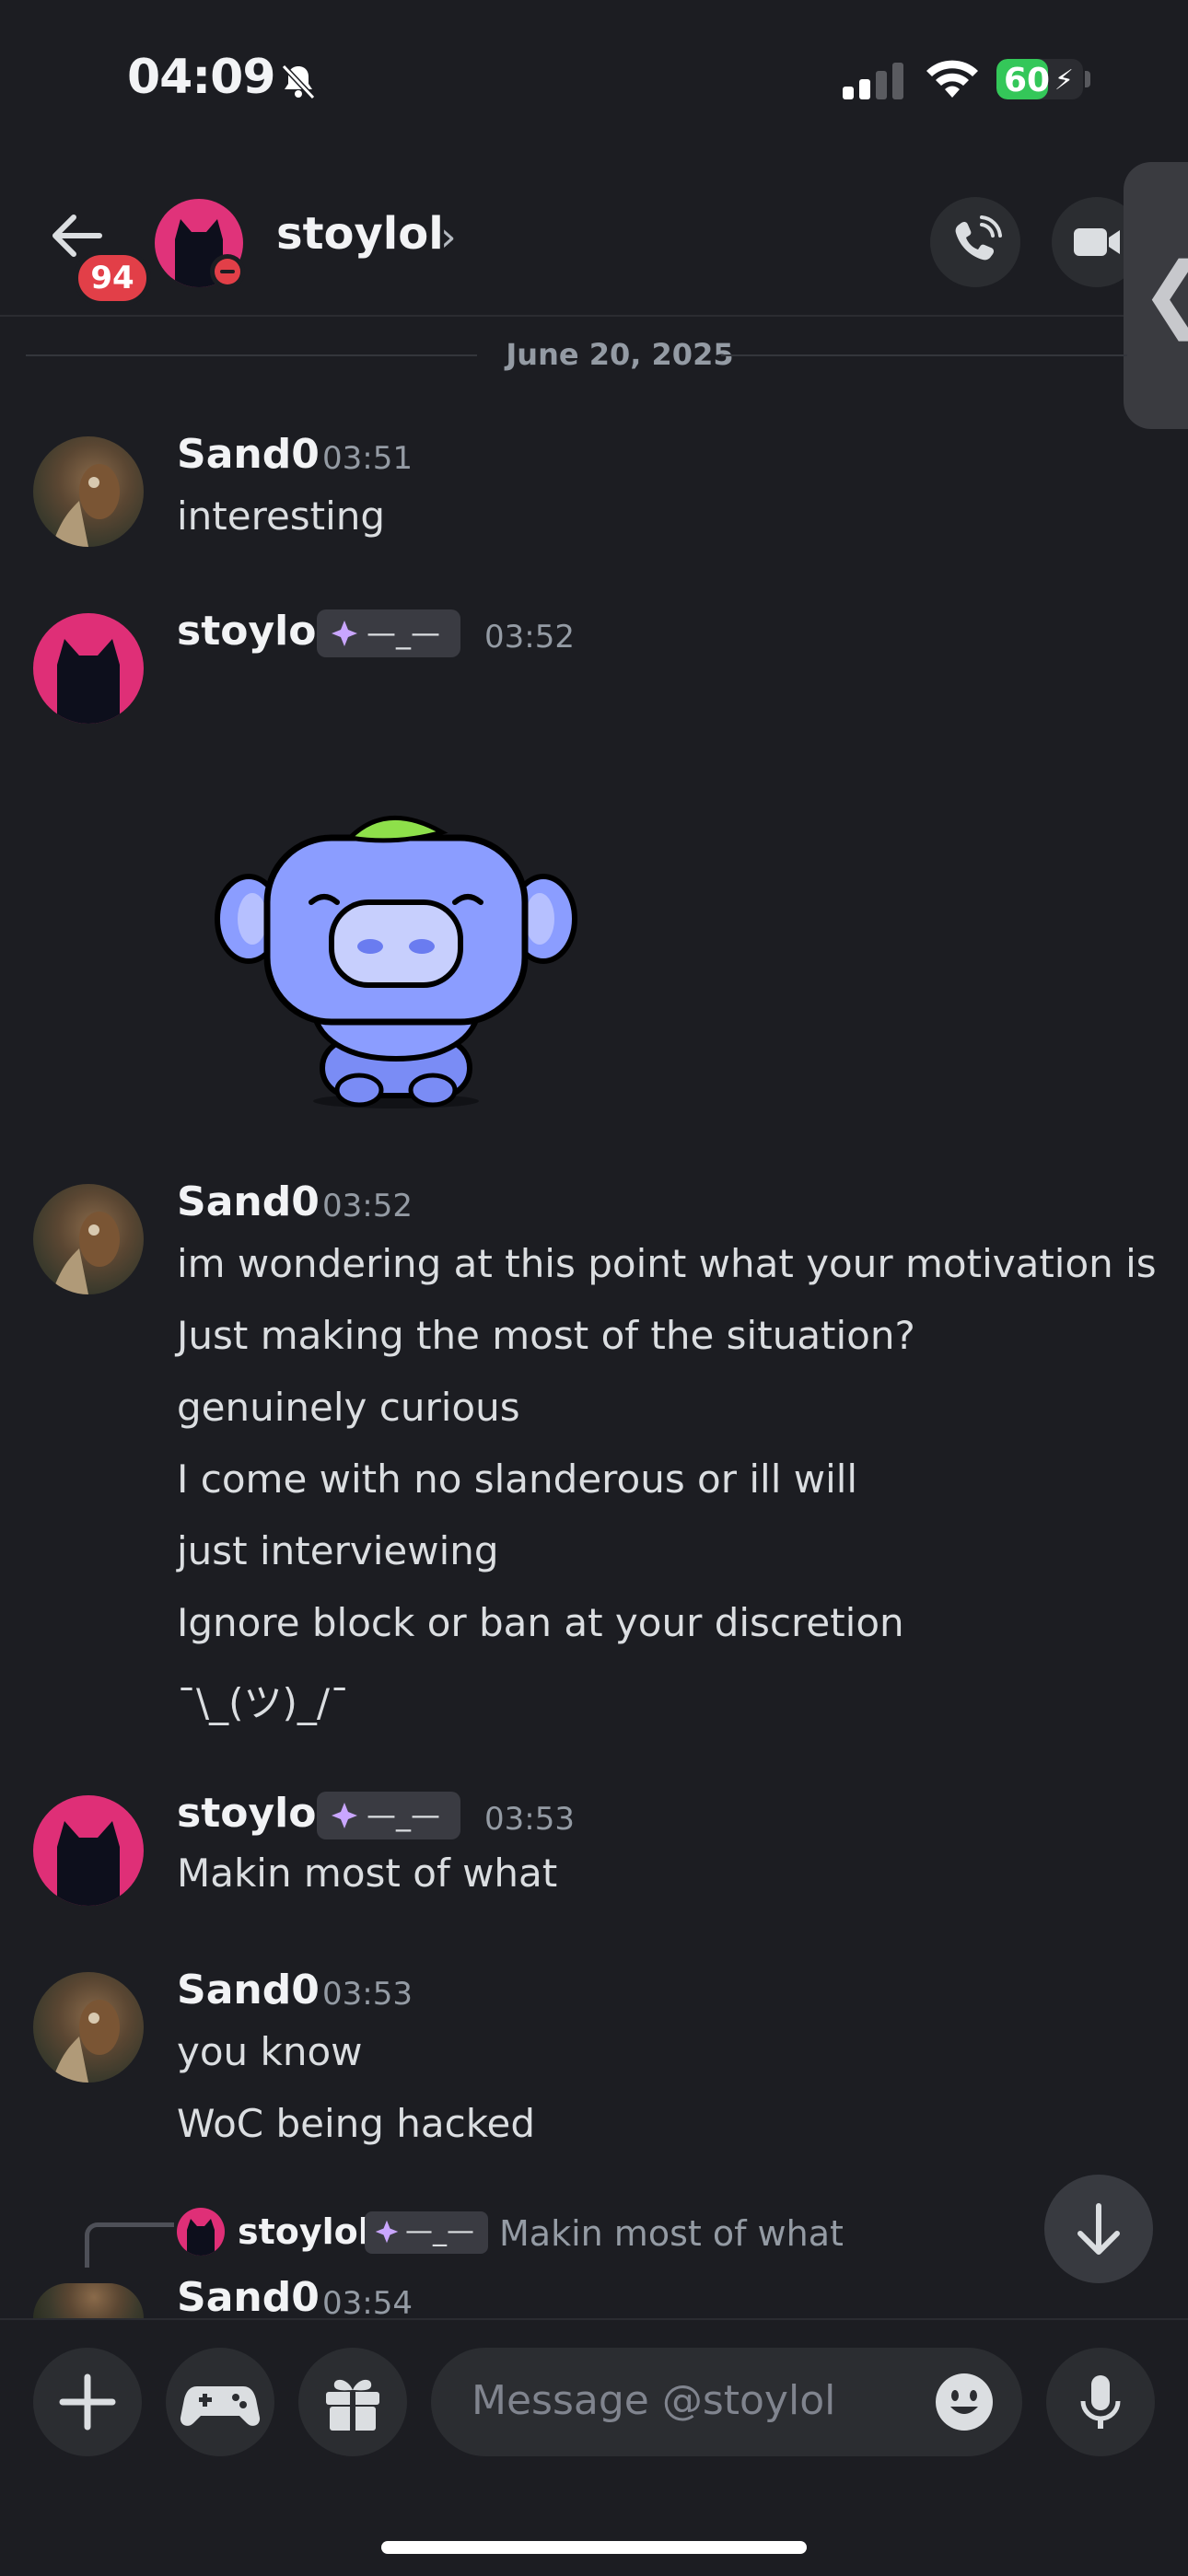  I want to click on add-attachment-button, so click(87, 2402).